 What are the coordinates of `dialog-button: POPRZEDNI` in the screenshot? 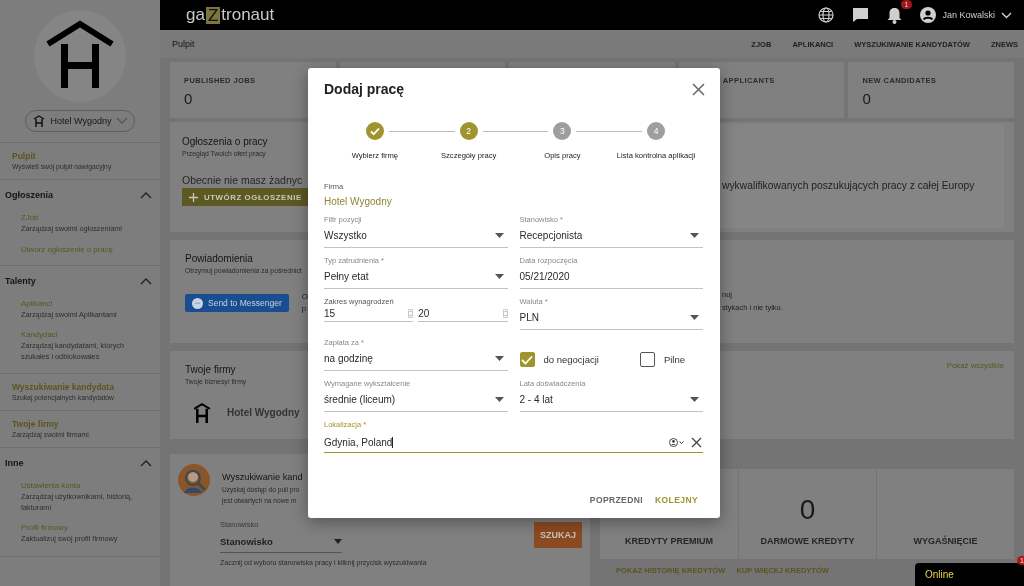 It's located at (616, 500).